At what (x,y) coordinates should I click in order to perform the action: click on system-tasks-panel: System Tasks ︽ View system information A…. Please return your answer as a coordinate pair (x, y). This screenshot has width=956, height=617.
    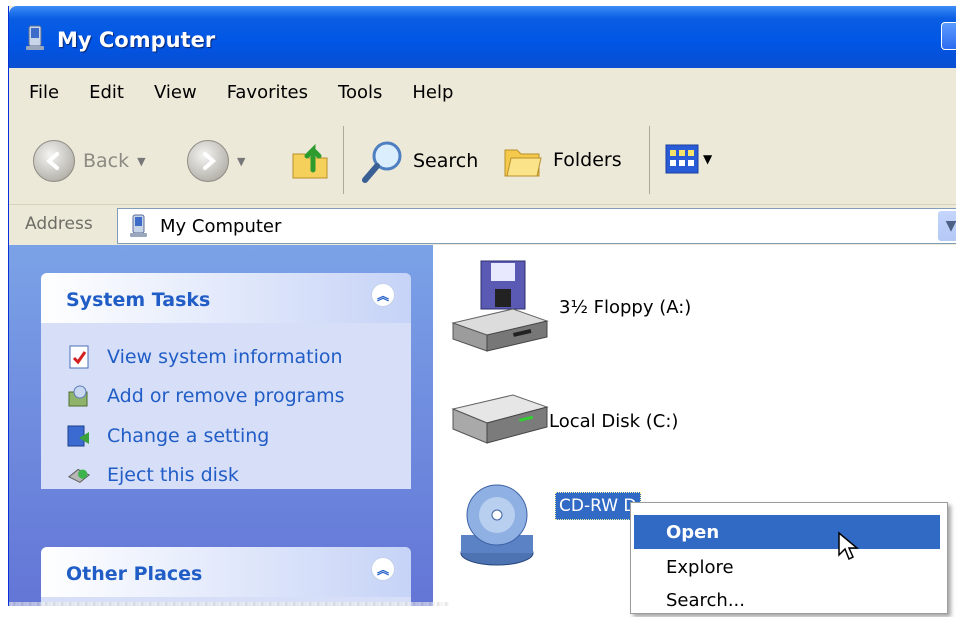
    Looking at the image, I should click on (226, 381).